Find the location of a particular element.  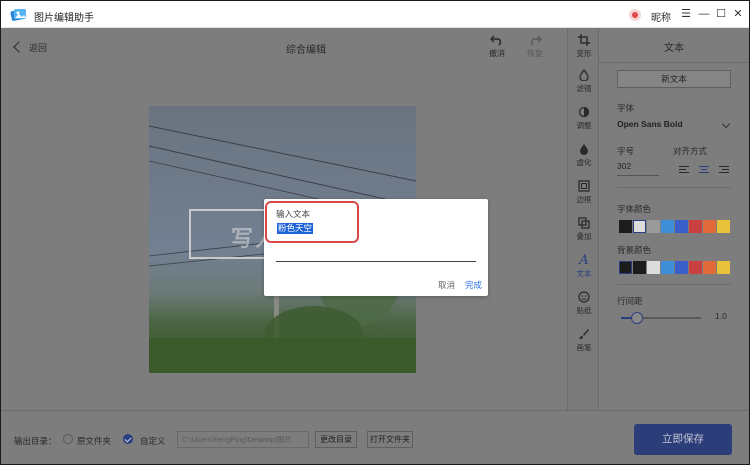

save-now-button: 立即保存 is located at coordinates (683, 439).